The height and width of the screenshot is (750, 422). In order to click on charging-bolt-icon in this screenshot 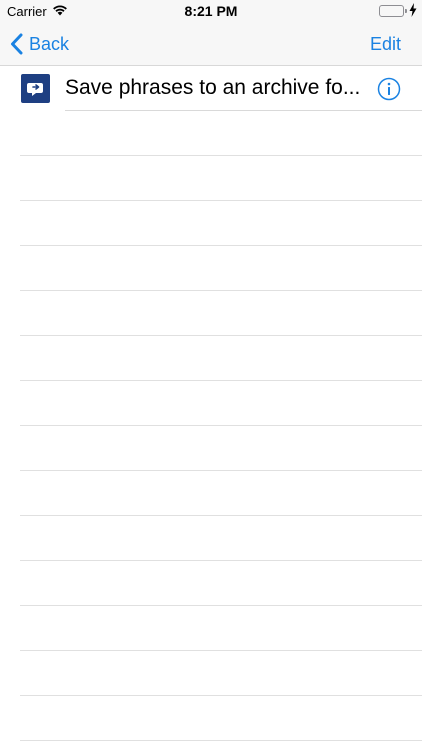, I will do `click(413, 11)`.